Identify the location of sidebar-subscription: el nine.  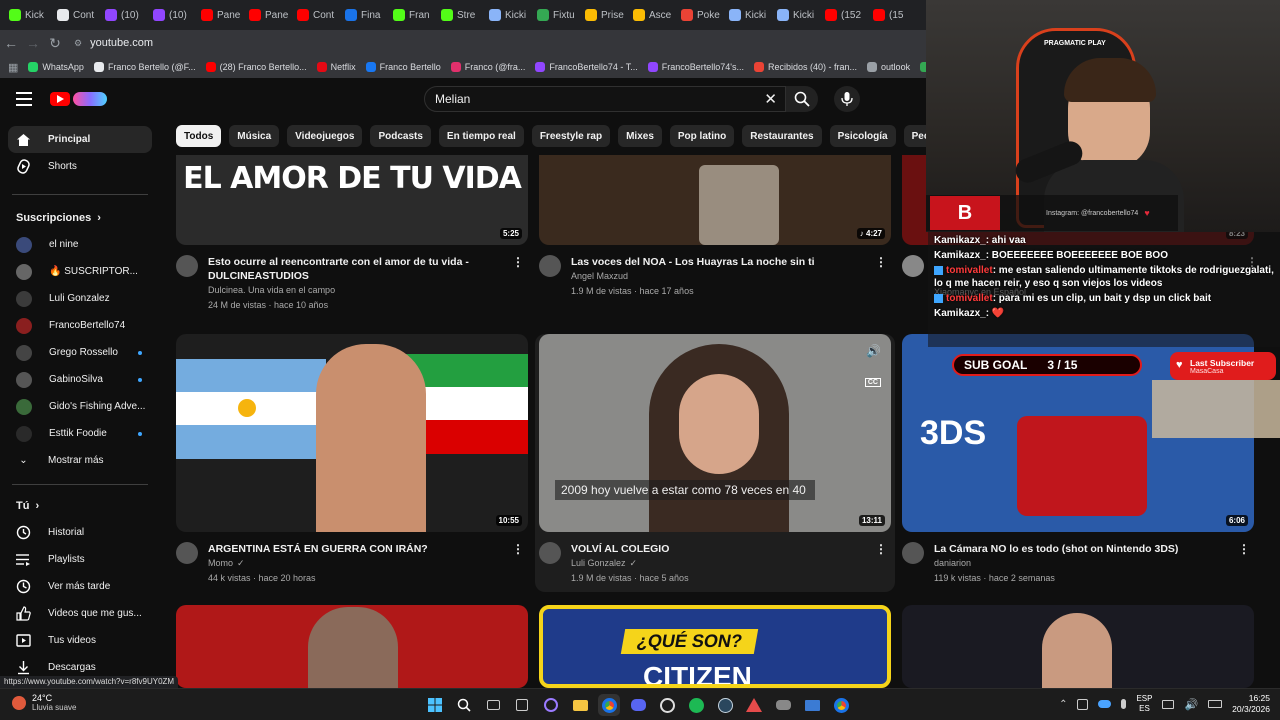
(80, 244).